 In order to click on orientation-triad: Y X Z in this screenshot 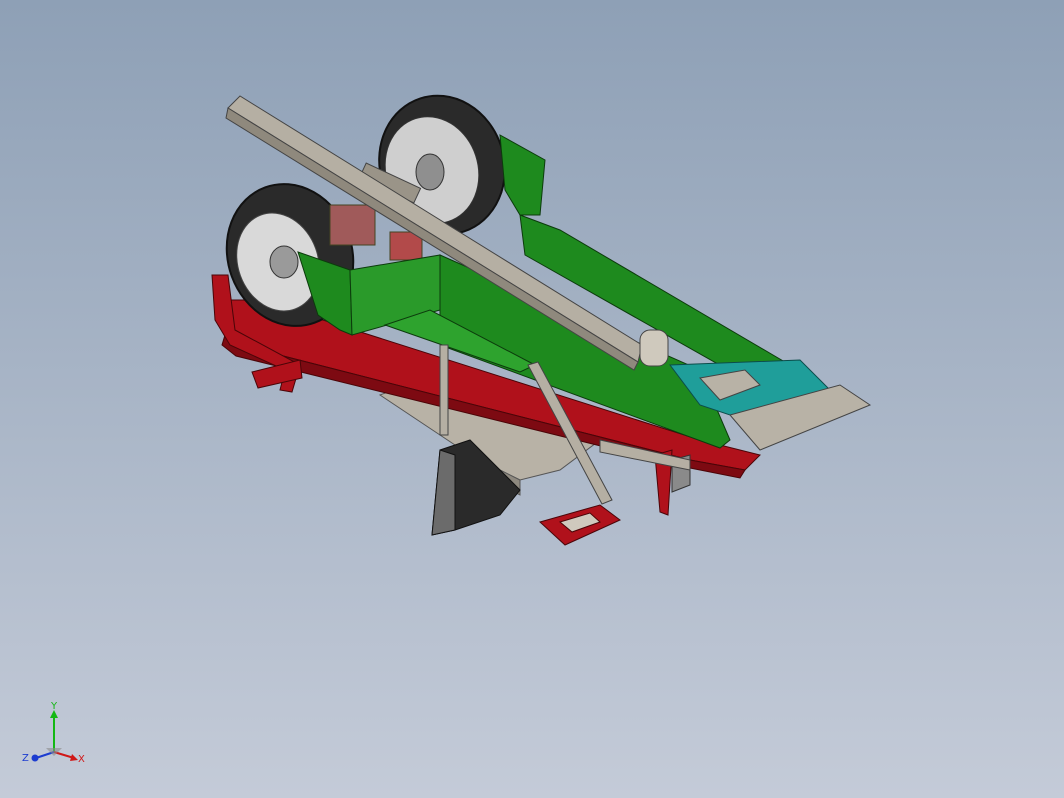, I will do `click(53, 733)`.